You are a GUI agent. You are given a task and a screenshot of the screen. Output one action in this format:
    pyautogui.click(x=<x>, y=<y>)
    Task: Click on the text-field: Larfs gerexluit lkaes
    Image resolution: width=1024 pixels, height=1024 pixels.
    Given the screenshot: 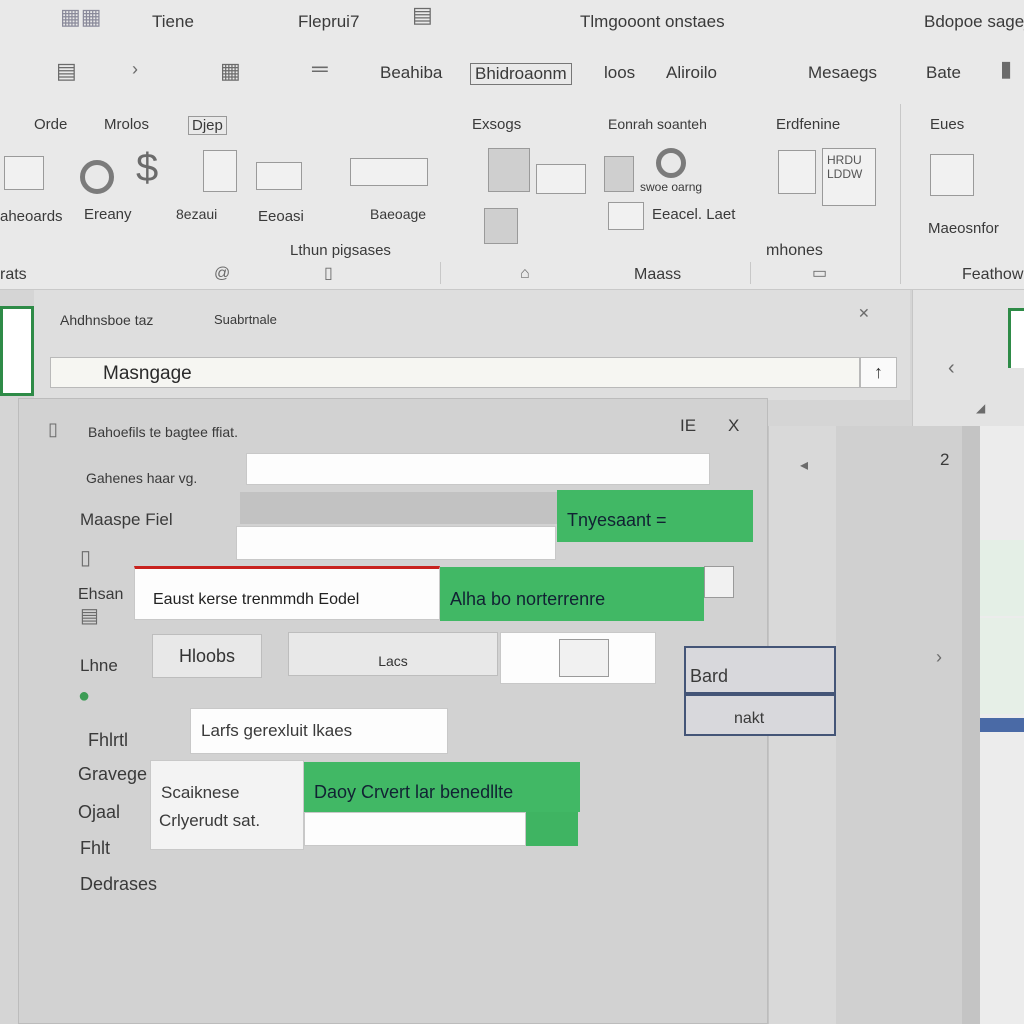 What is the action you would take?
    pyautogui.click(x=319, y=731)
    